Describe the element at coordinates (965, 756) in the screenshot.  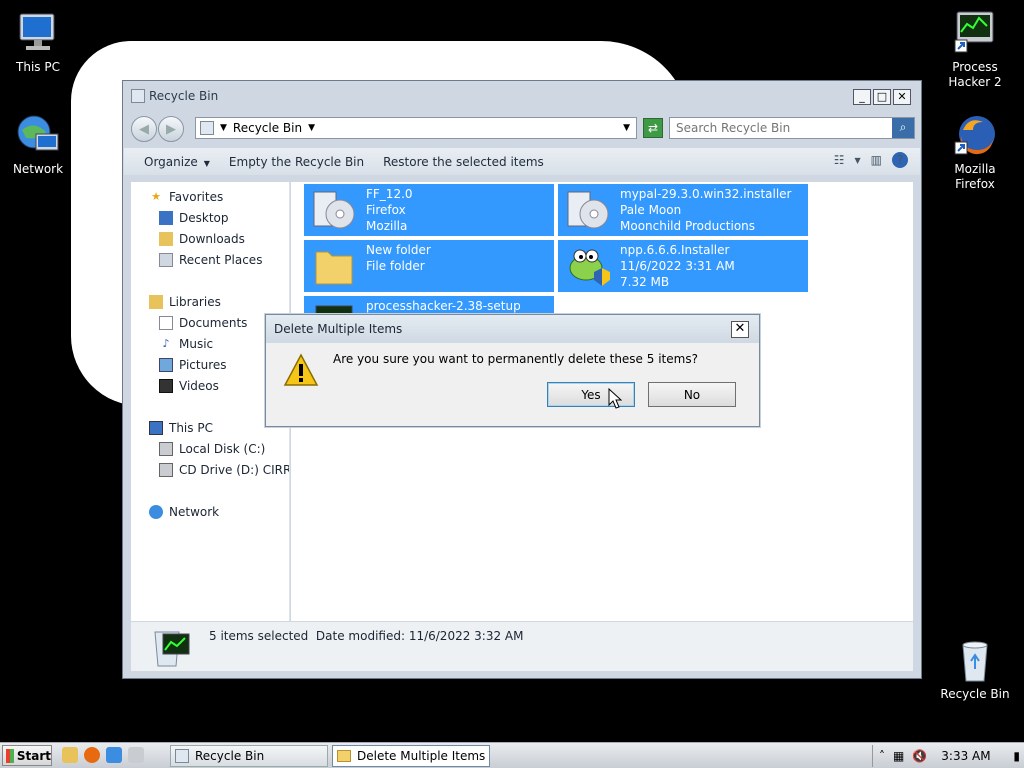
I see `clock: 3:33 AM` at that location.